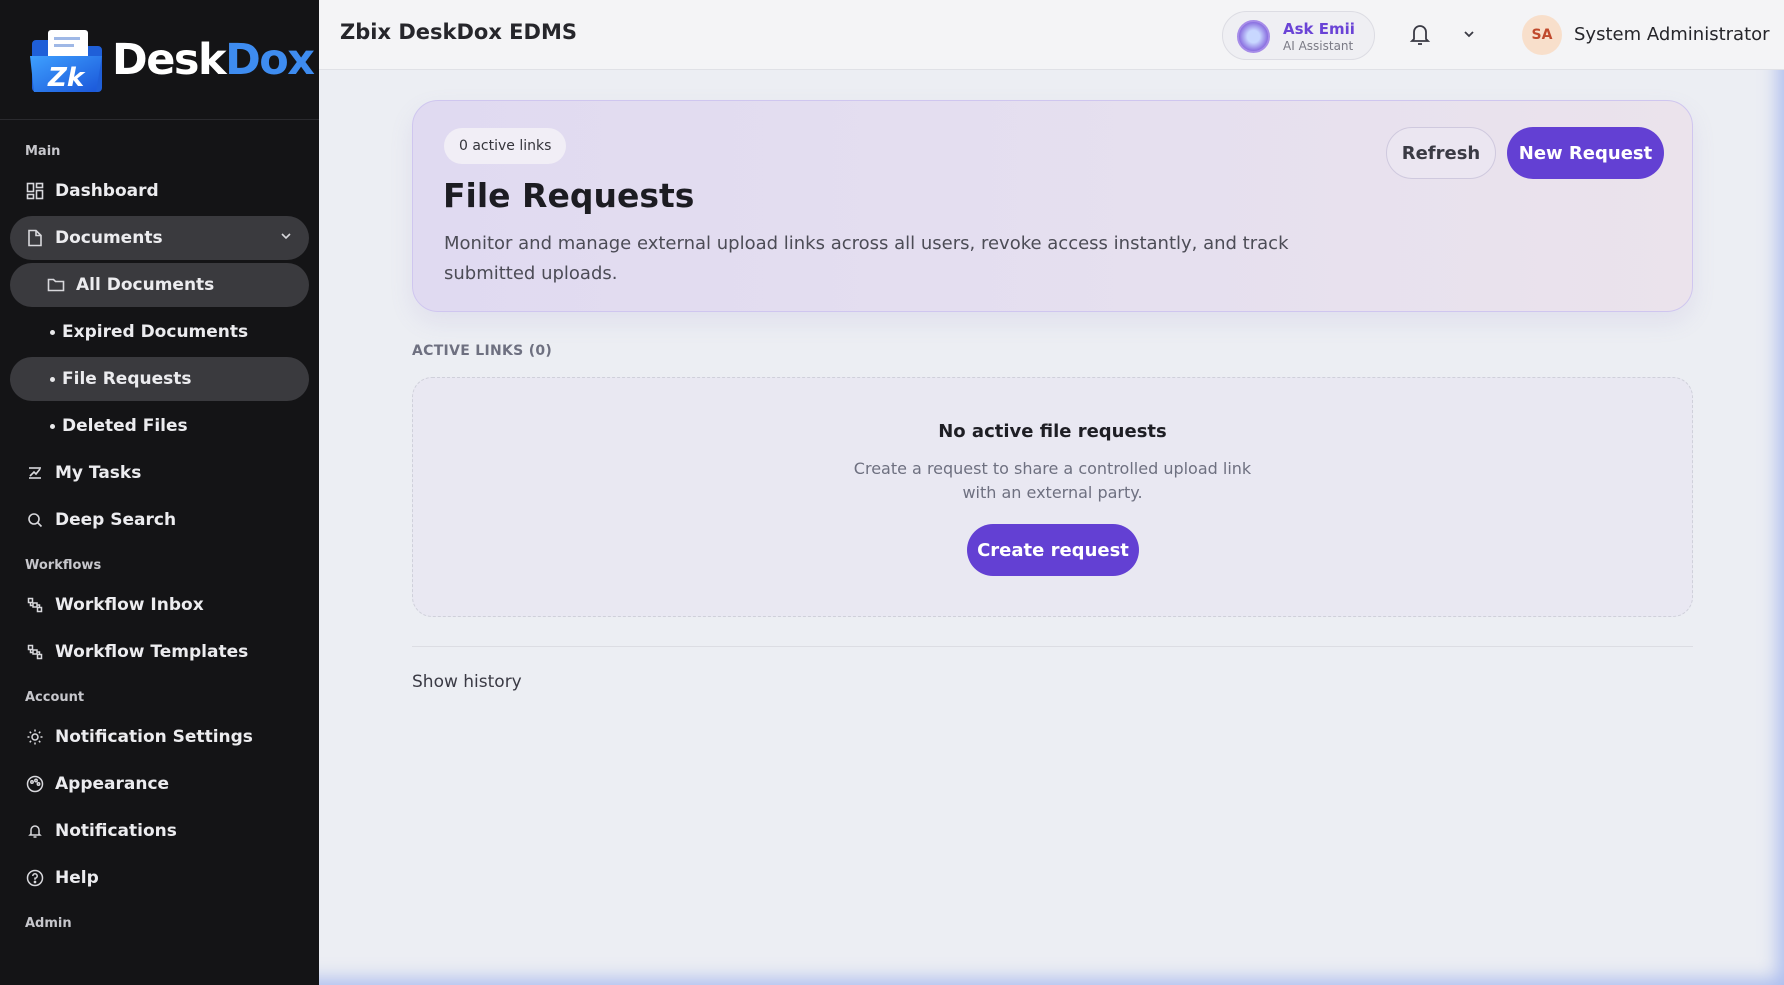 The image size is (1784, 985). I want to click on sidebar-item-notifications: Notifications, so click(159, 831).